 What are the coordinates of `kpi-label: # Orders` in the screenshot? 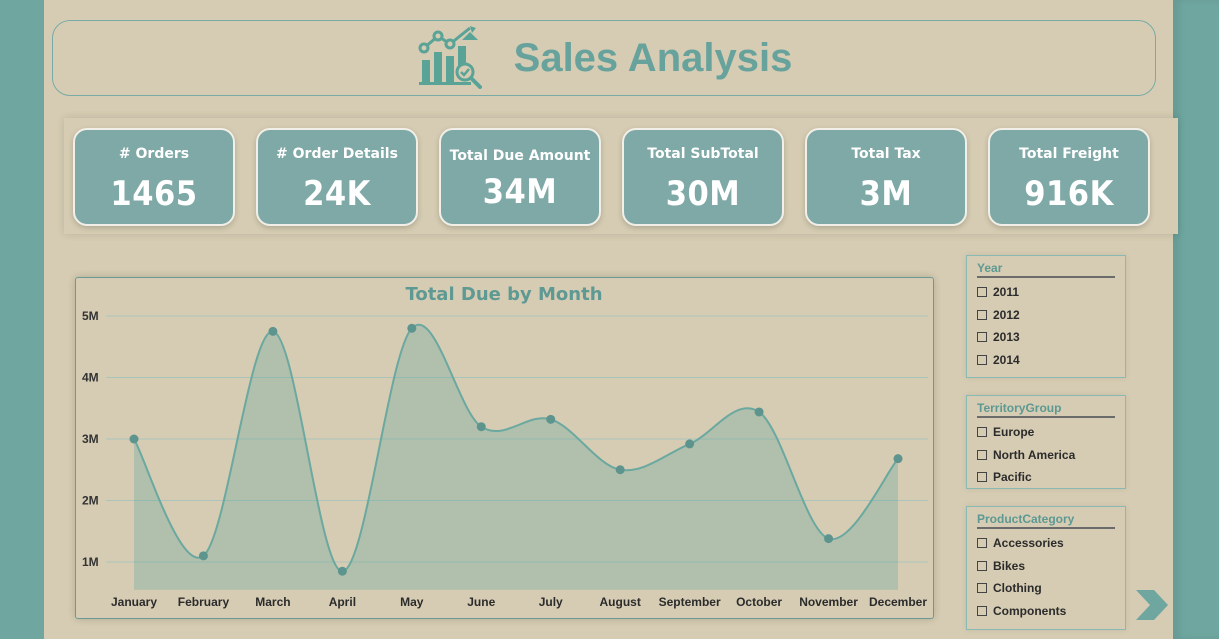 It's located at (154, 154).